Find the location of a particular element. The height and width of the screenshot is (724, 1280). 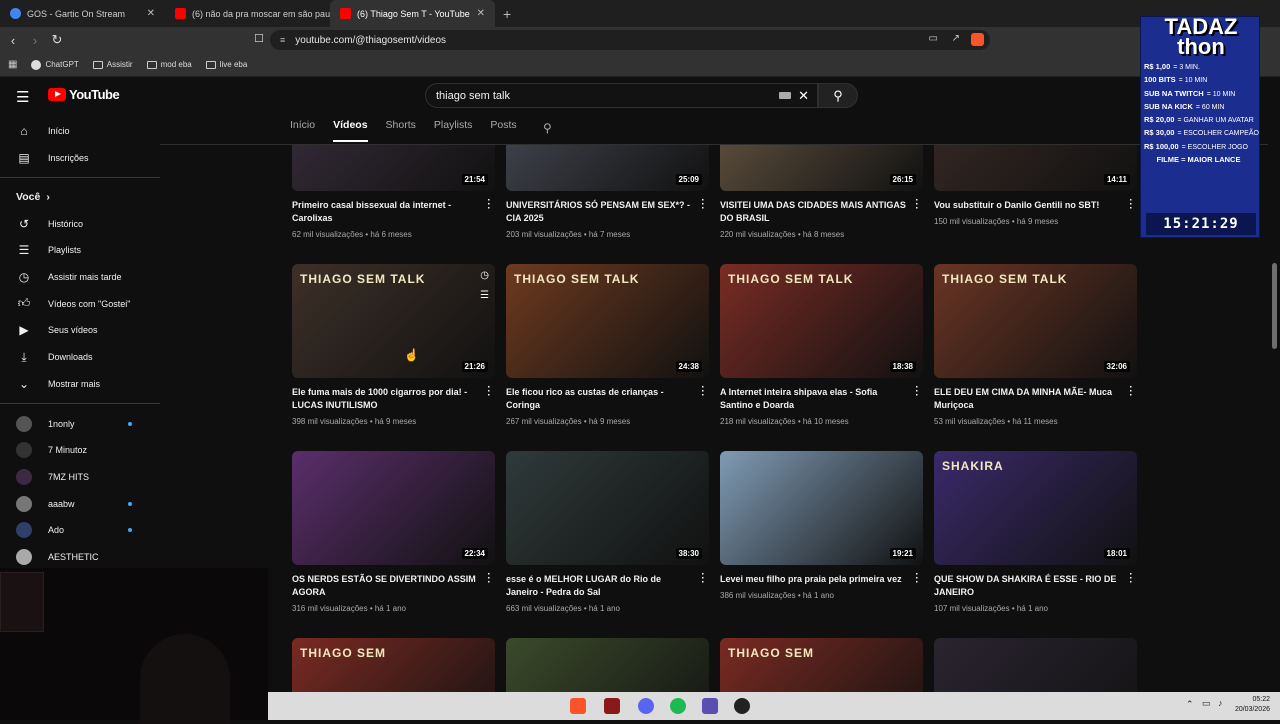

apps-grid-icon: ▦ is located at coordinates (12, 64).